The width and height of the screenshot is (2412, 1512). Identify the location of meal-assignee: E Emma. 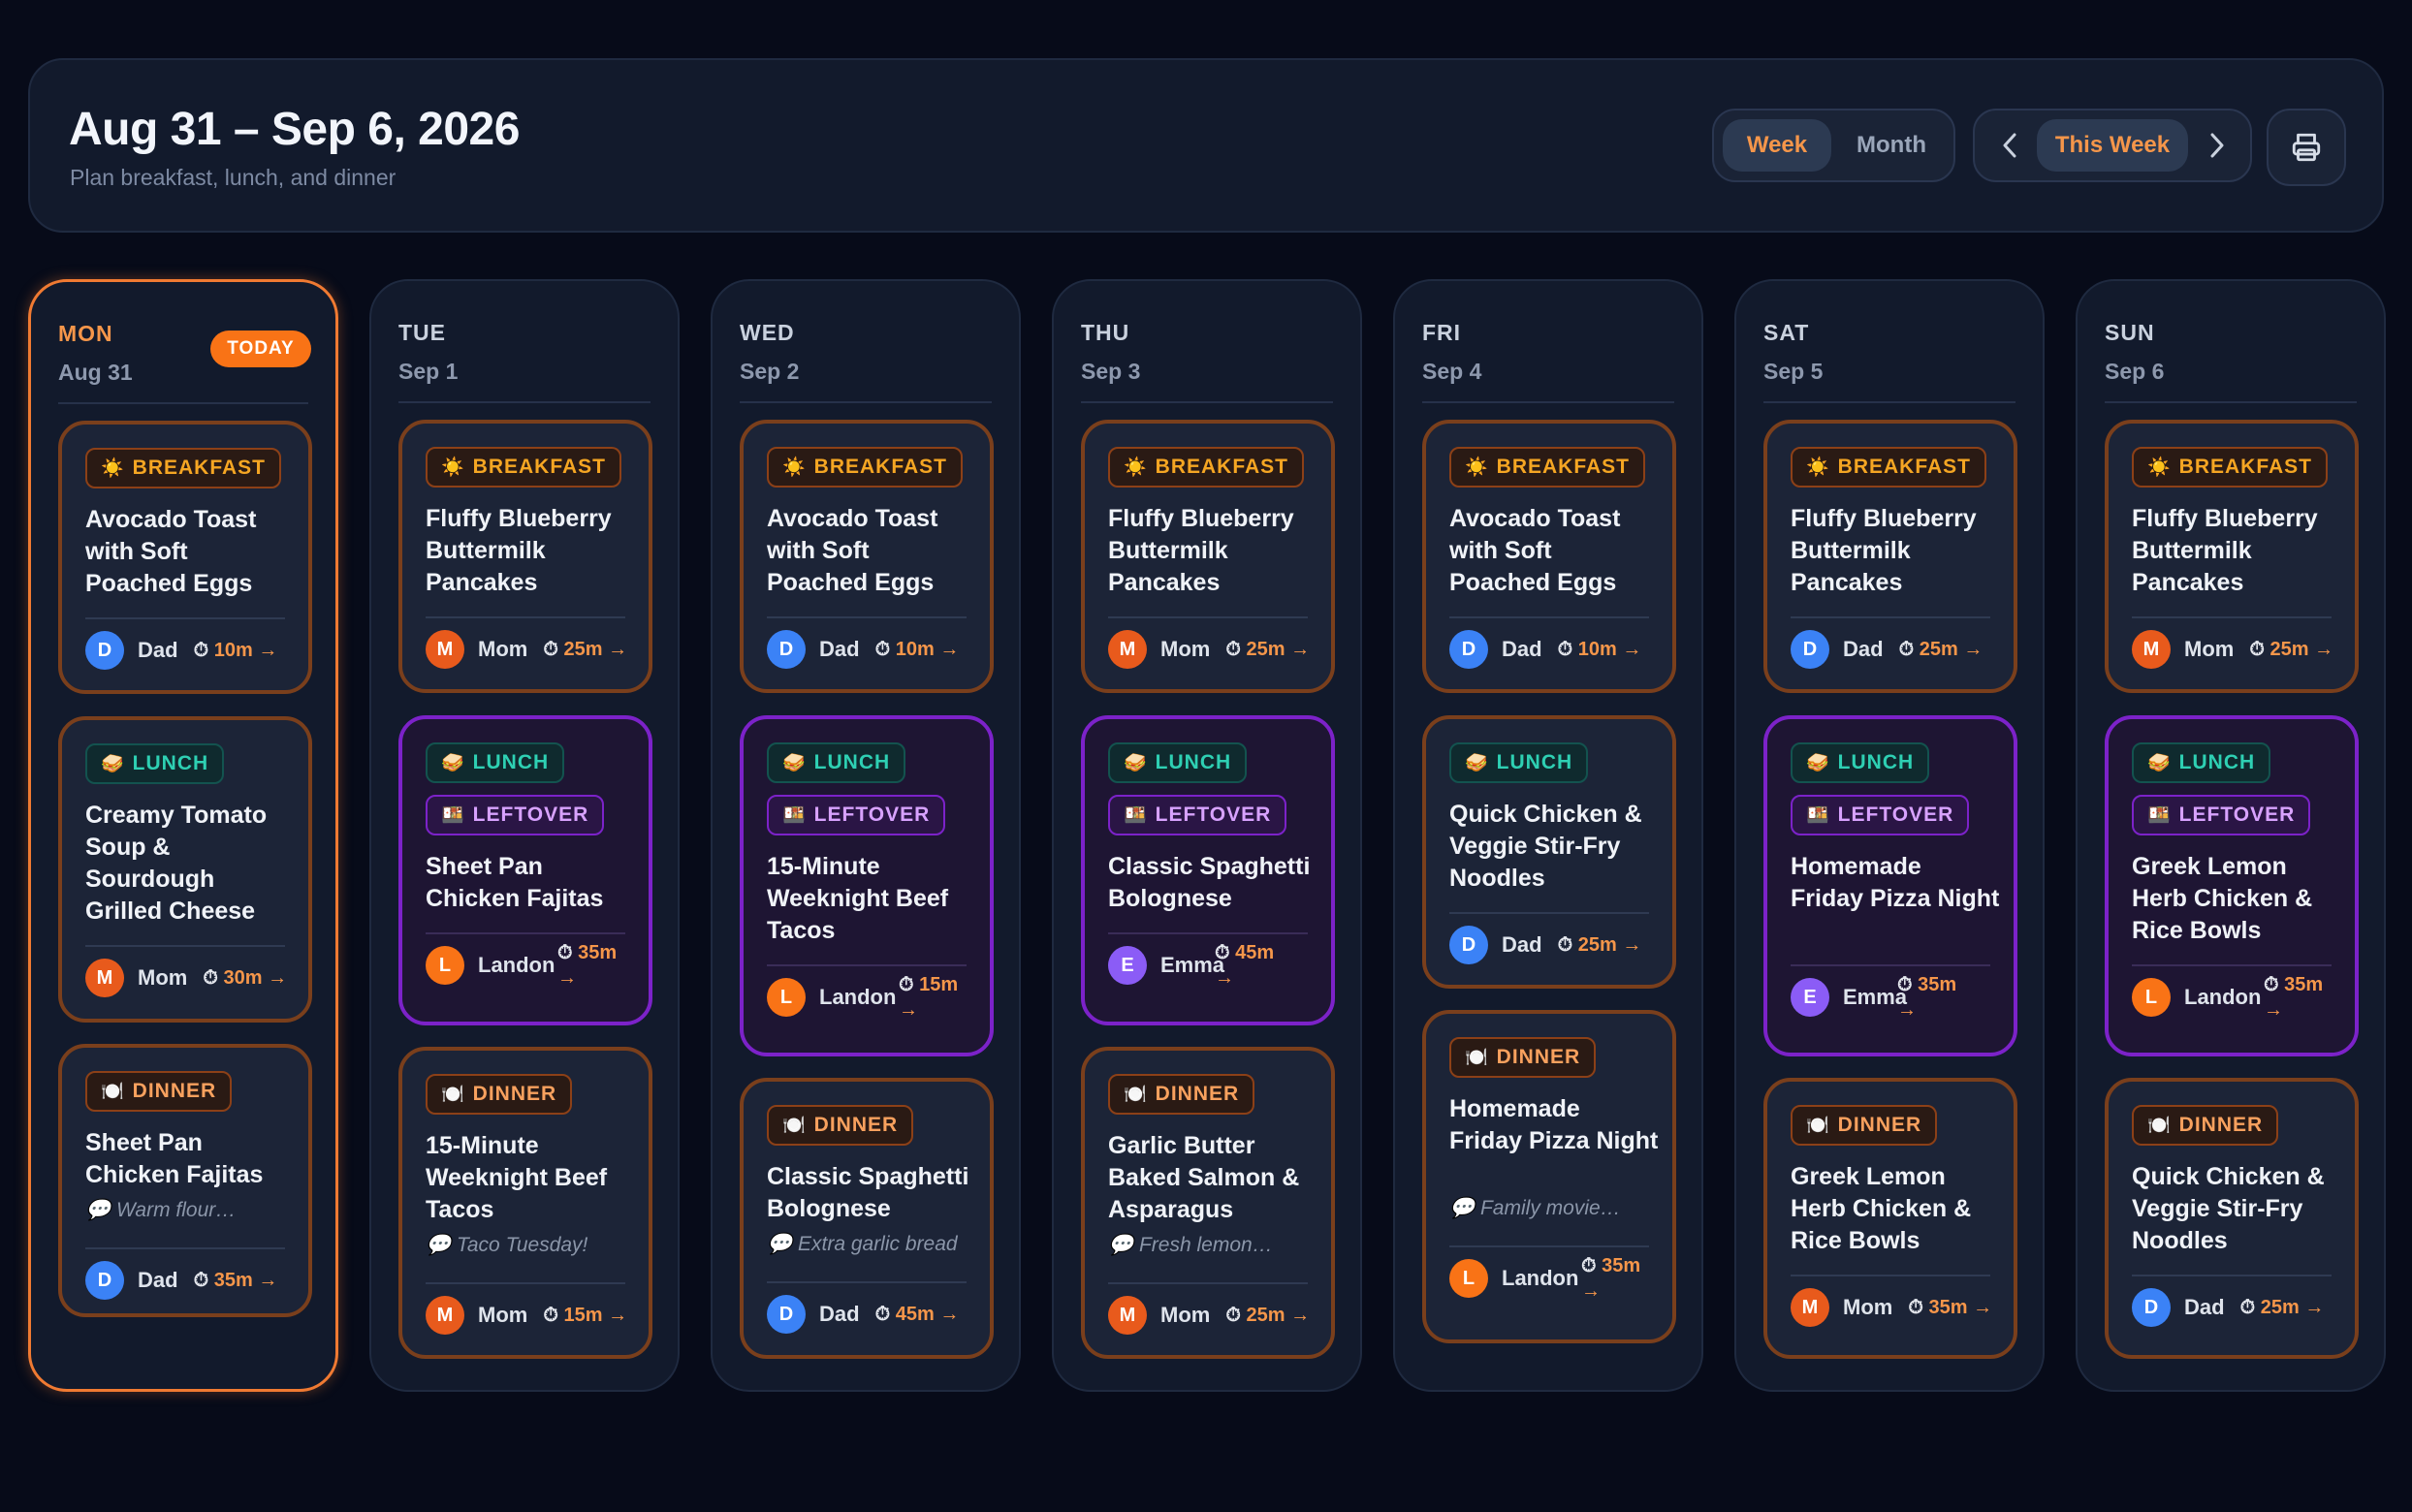
(1849, 998).